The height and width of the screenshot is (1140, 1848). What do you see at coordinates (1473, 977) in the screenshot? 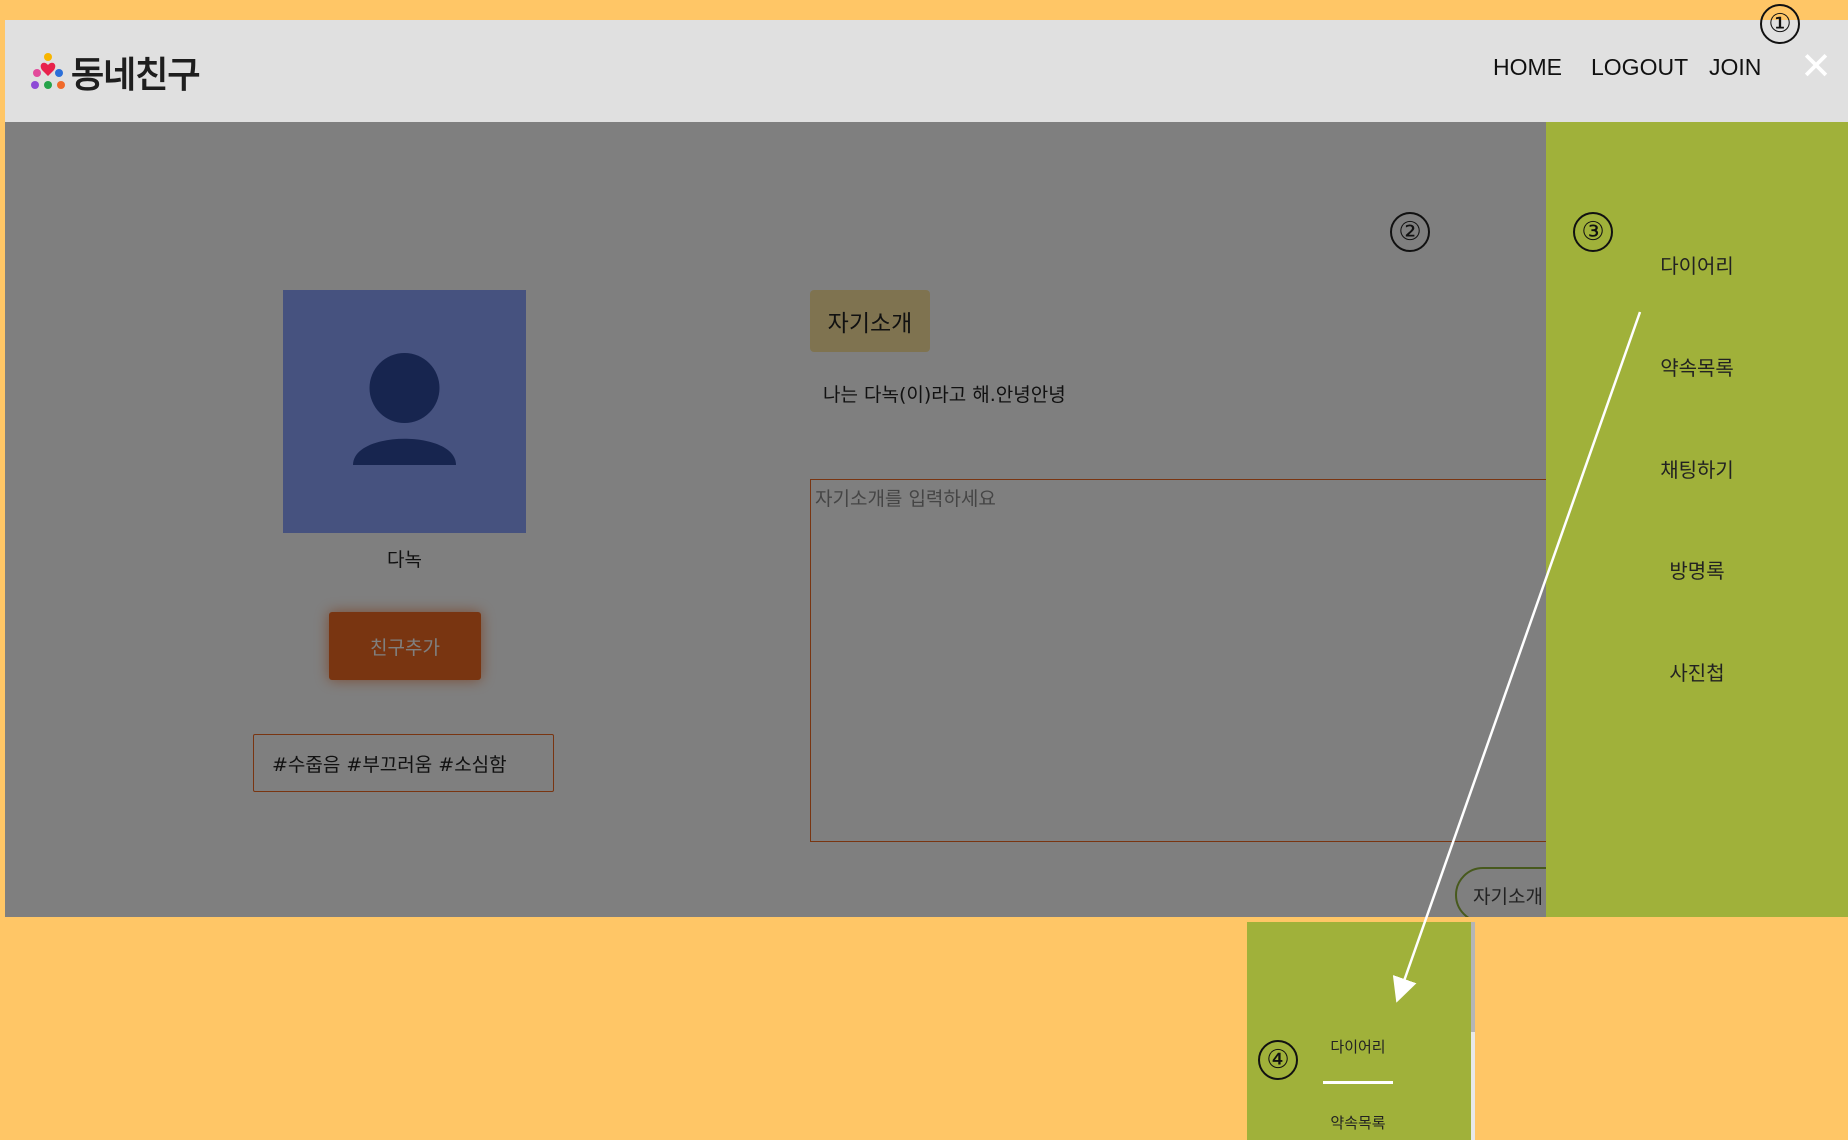
I see `zoom-scrollbar-thumb` at bounding box center [1473, 977].